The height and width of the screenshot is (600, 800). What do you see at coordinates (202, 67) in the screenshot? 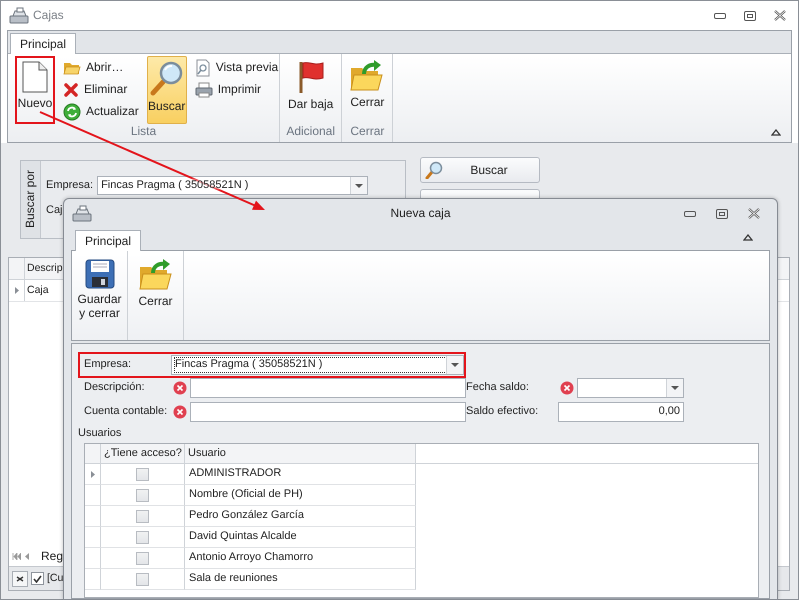
I see `preview-icon` at bounding box center [202, 67].